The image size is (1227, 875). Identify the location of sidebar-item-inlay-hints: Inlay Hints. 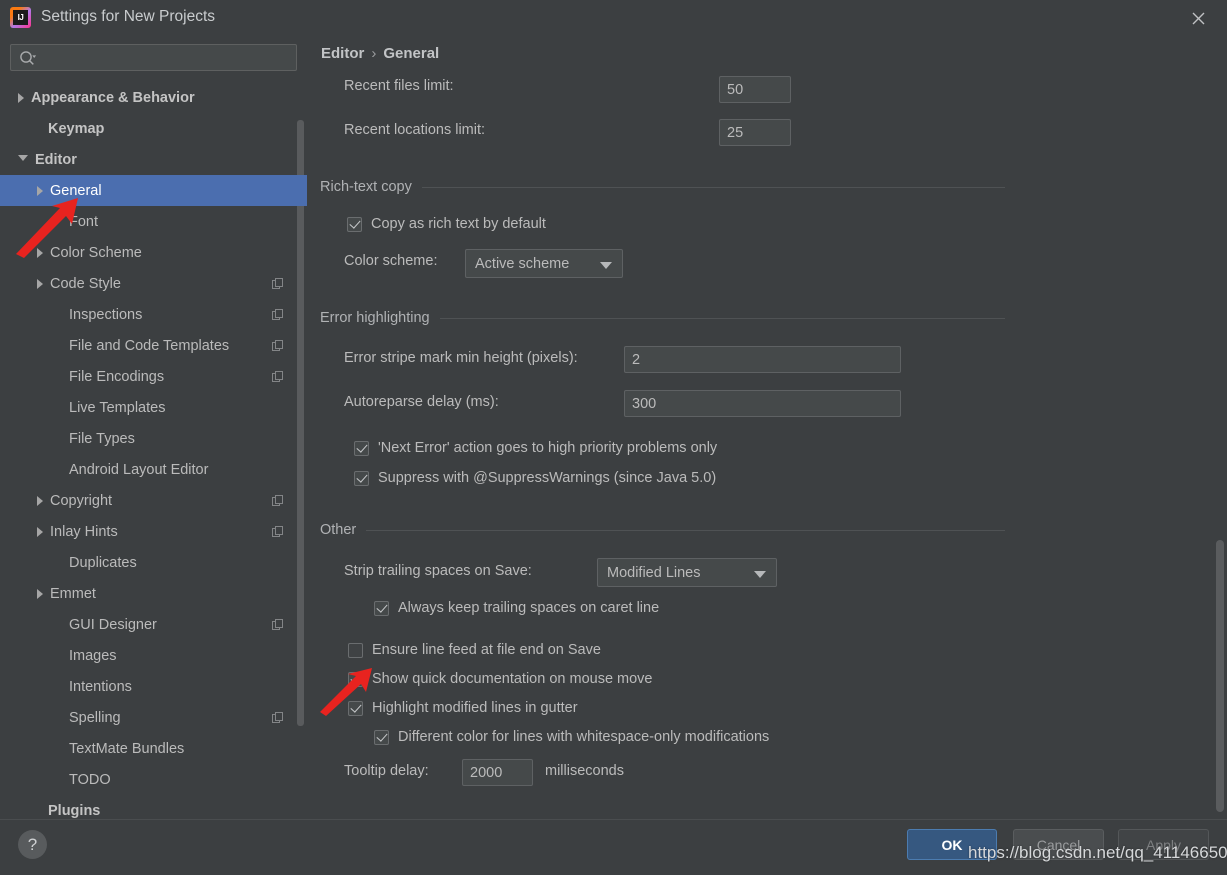
(153, 531).